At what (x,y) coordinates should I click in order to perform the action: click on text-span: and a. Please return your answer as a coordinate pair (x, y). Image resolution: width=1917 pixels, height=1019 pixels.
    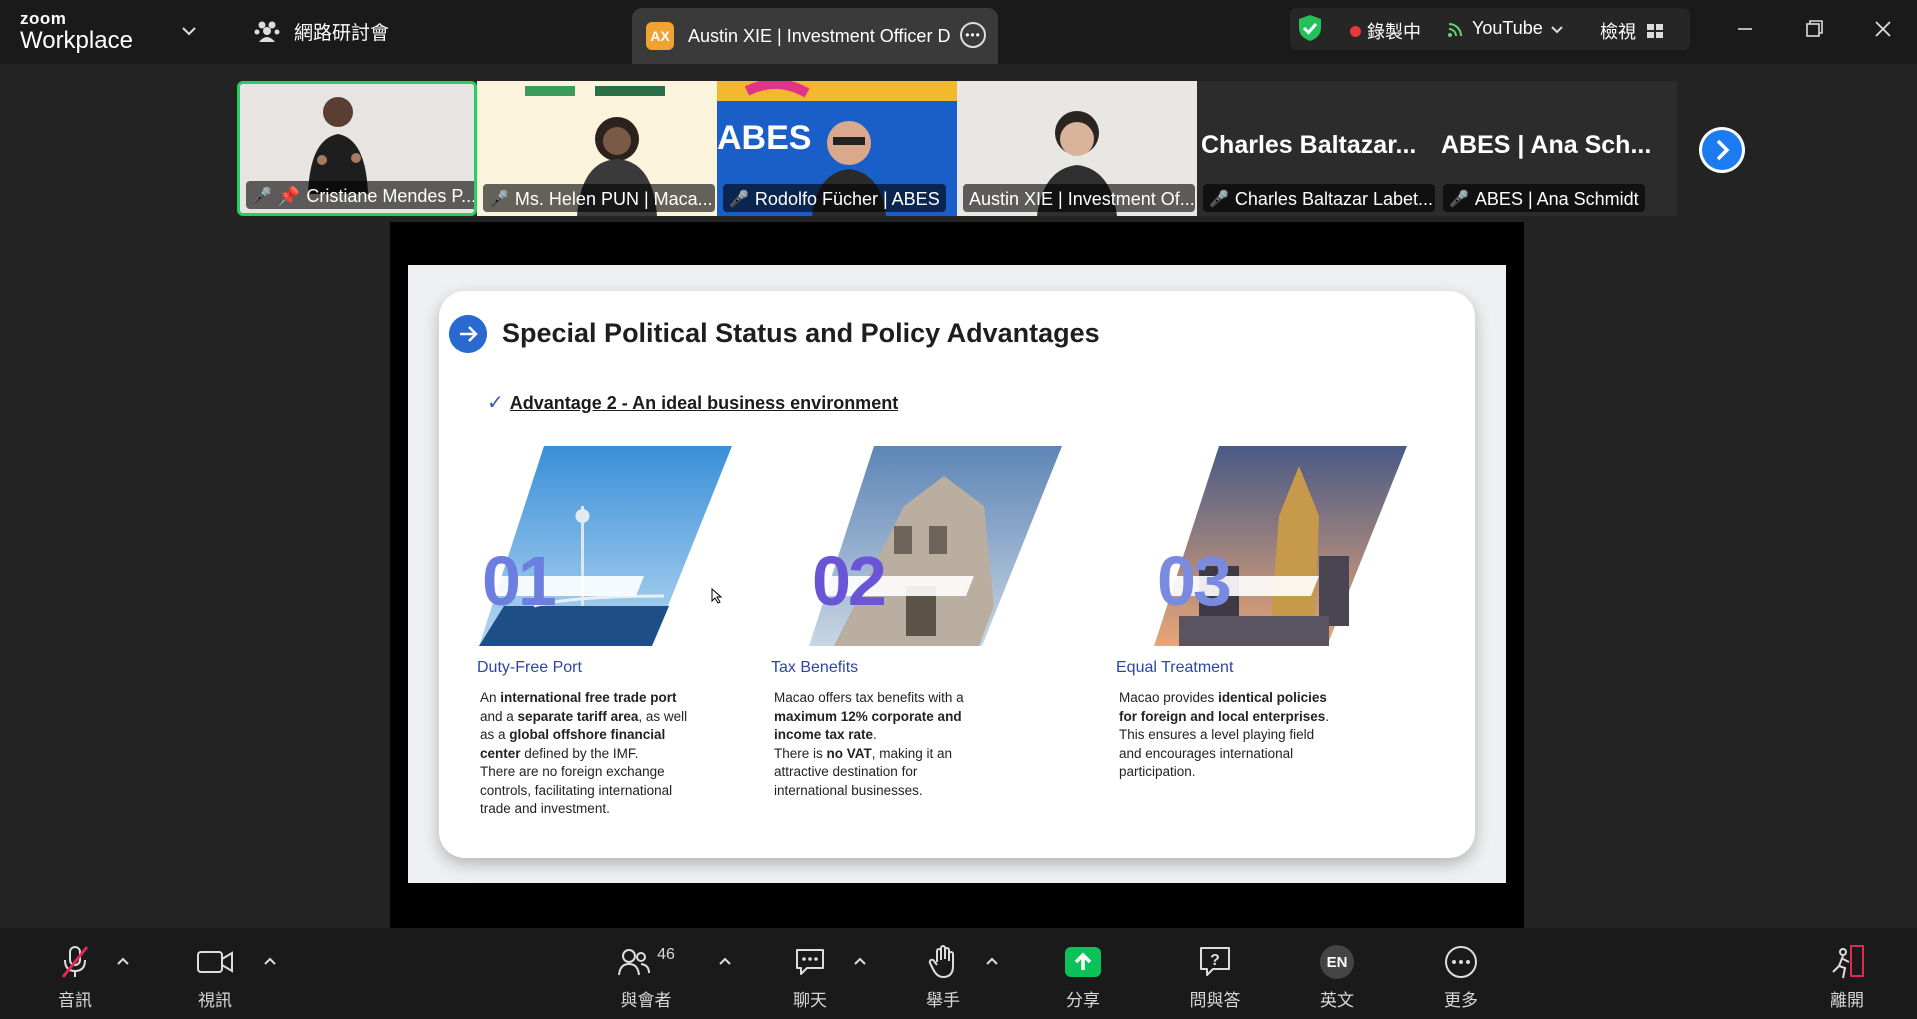
    Looking at the image, I should click on (499, 716).